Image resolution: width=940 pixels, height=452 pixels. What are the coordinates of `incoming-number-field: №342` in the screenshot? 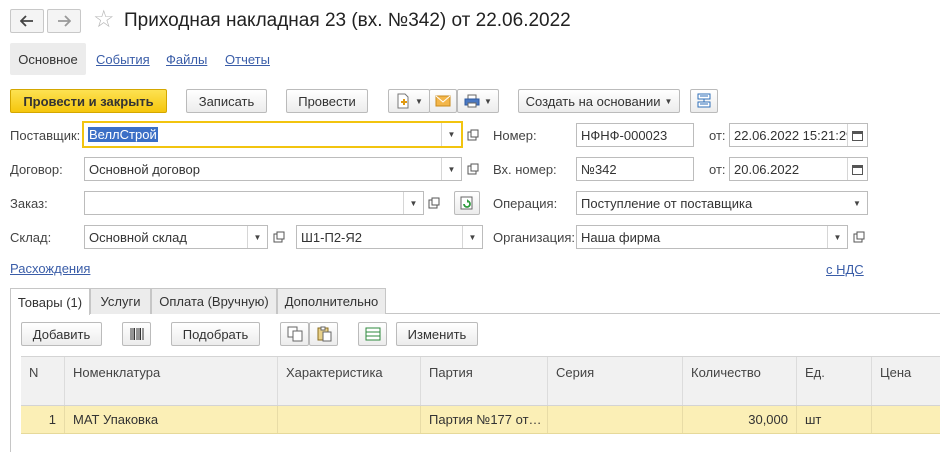 It's located at (635, 169).